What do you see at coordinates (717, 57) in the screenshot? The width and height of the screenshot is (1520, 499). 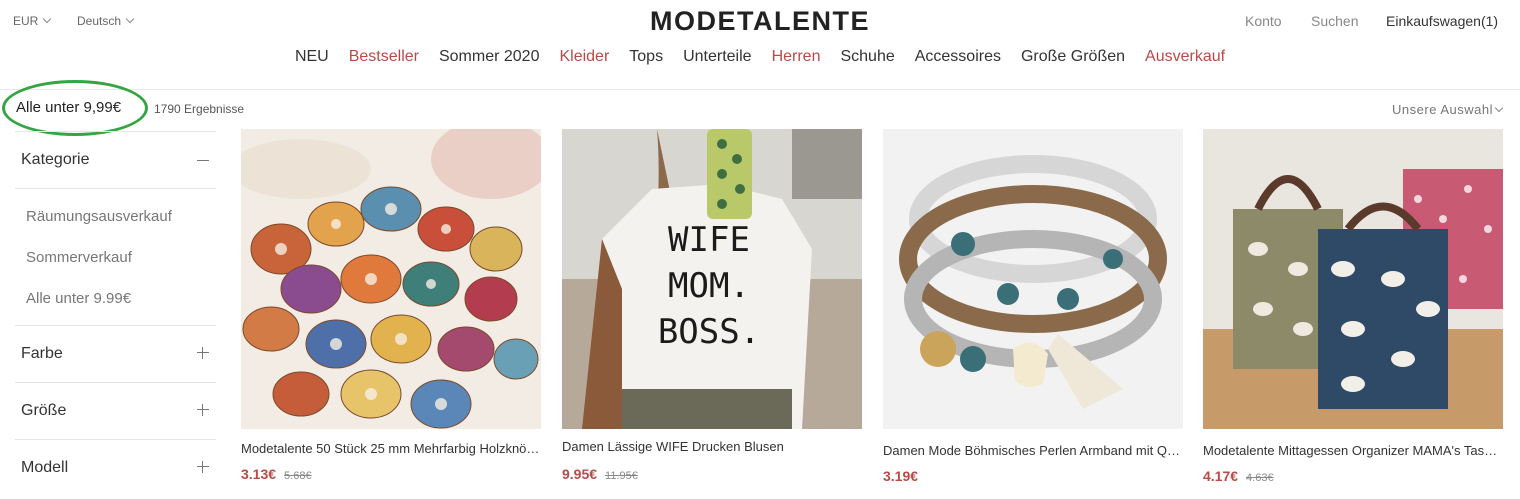 I see `nav-item: Unterteile` at bounding box center [717, 57].